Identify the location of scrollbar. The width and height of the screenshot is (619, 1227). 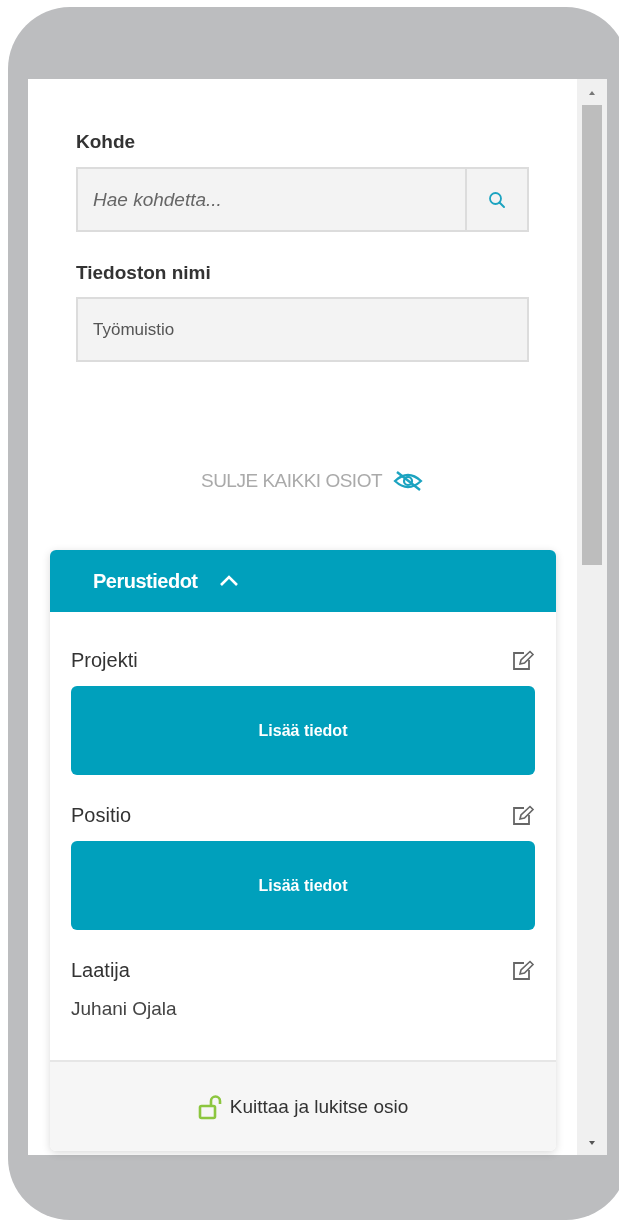
(592, 617).